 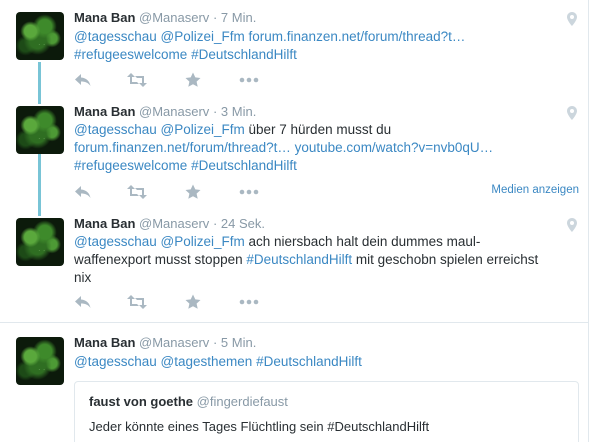 I want to click on text-fragment: waffenexport musst stoppen, so click(x=160, y=259).